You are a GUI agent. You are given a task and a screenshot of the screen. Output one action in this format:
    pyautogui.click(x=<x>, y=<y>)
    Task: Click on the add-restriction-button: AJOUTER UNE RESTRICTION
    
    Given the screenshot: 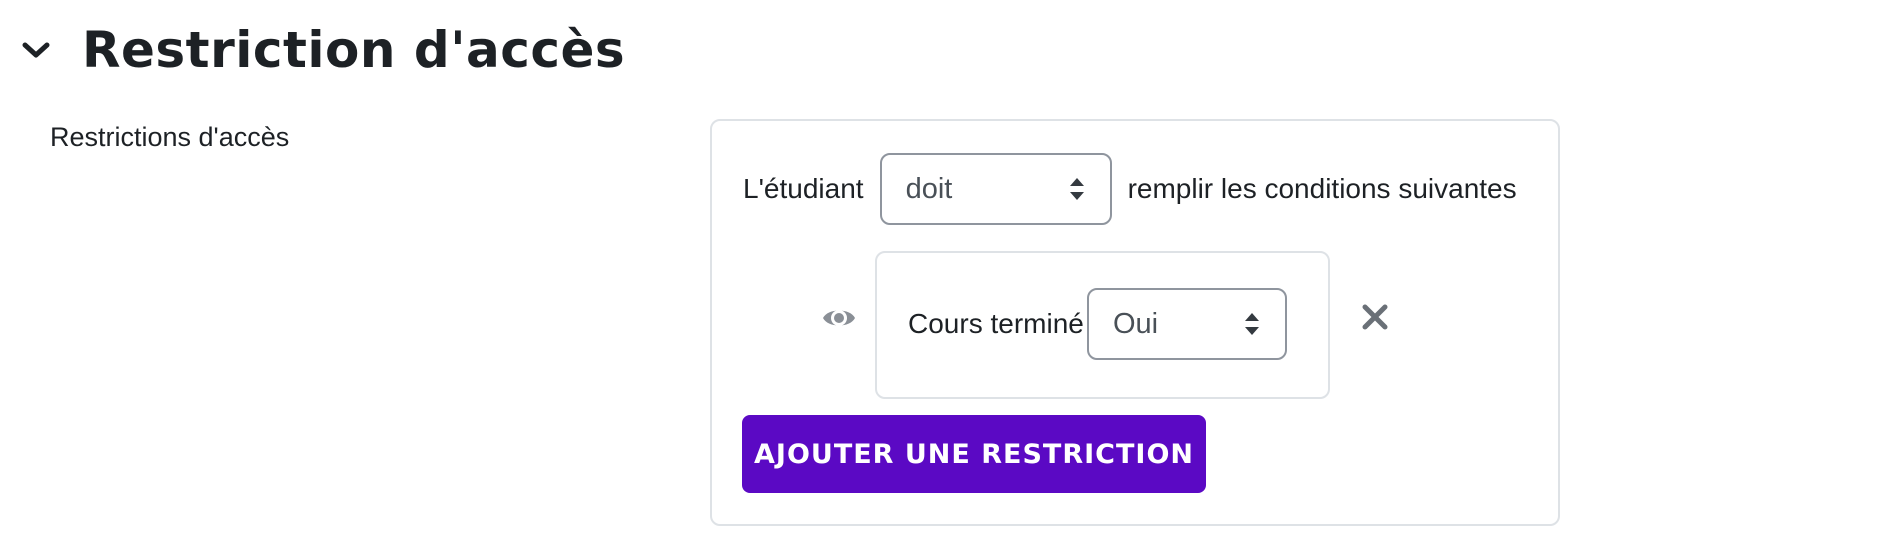 What is the action you would take?
    pyautogui.click(x=974, y=454)
    